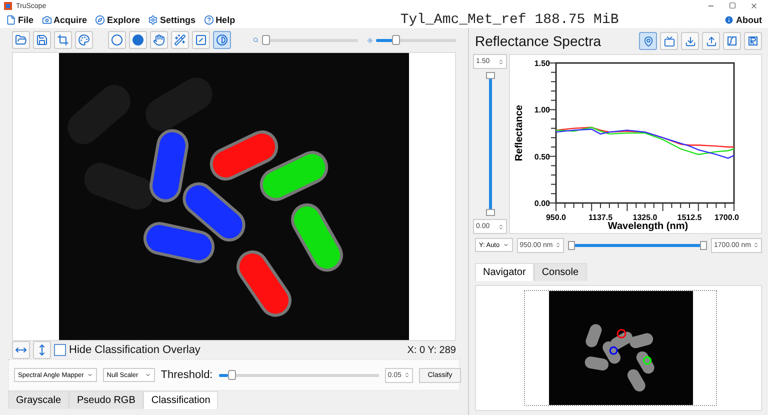 The width and height of the screenshot is (768, 415). Describe the element at coordinates (8, 6) in the screenshot. I see `app-logo-icon` at that location.